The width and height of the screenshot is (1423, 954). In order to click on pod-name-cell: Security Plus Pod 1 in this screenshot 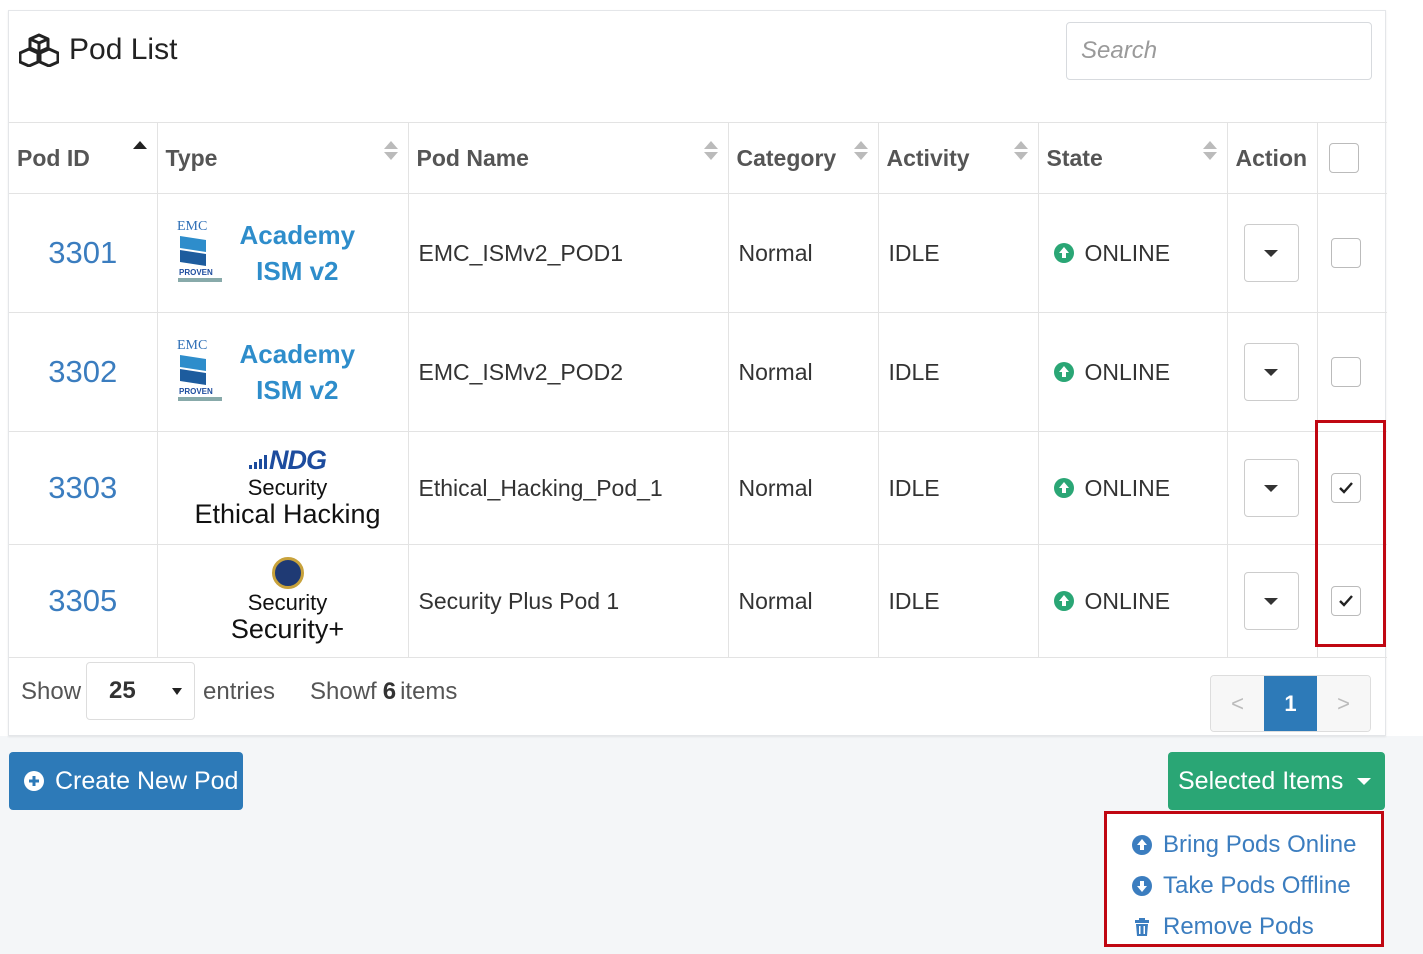, I will do `click(568, 601)`.